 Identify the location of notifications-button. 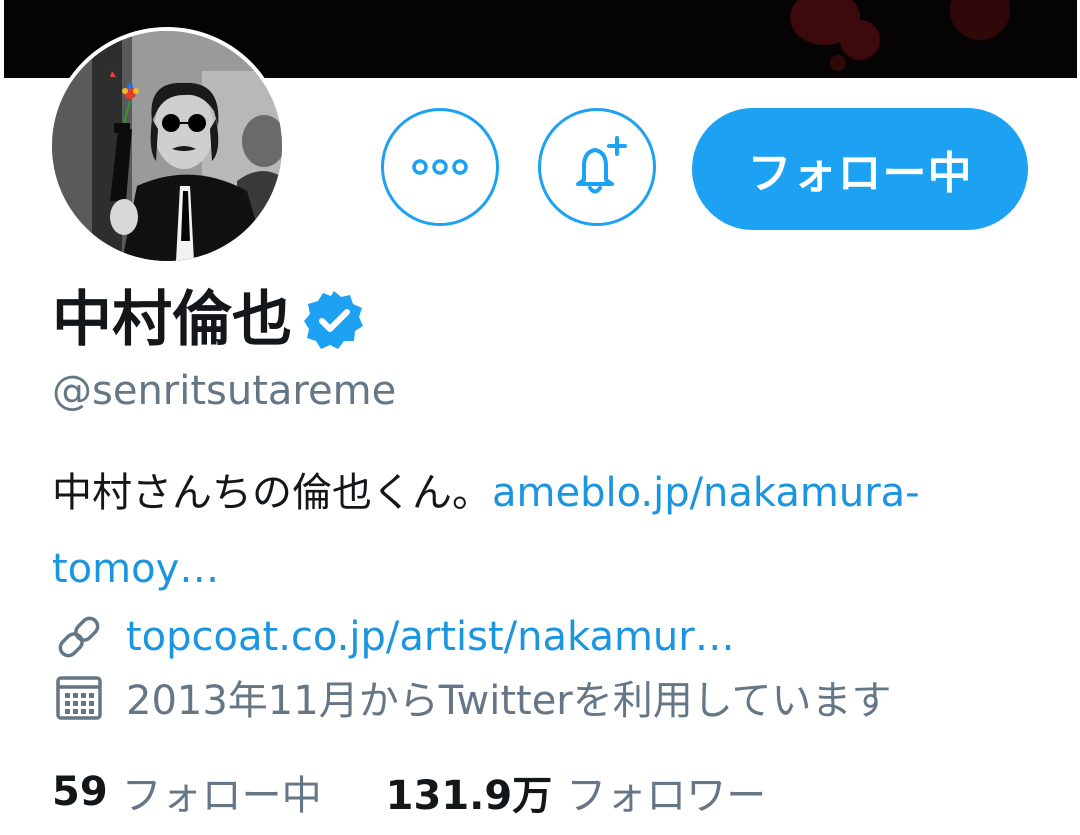
(597, 167).